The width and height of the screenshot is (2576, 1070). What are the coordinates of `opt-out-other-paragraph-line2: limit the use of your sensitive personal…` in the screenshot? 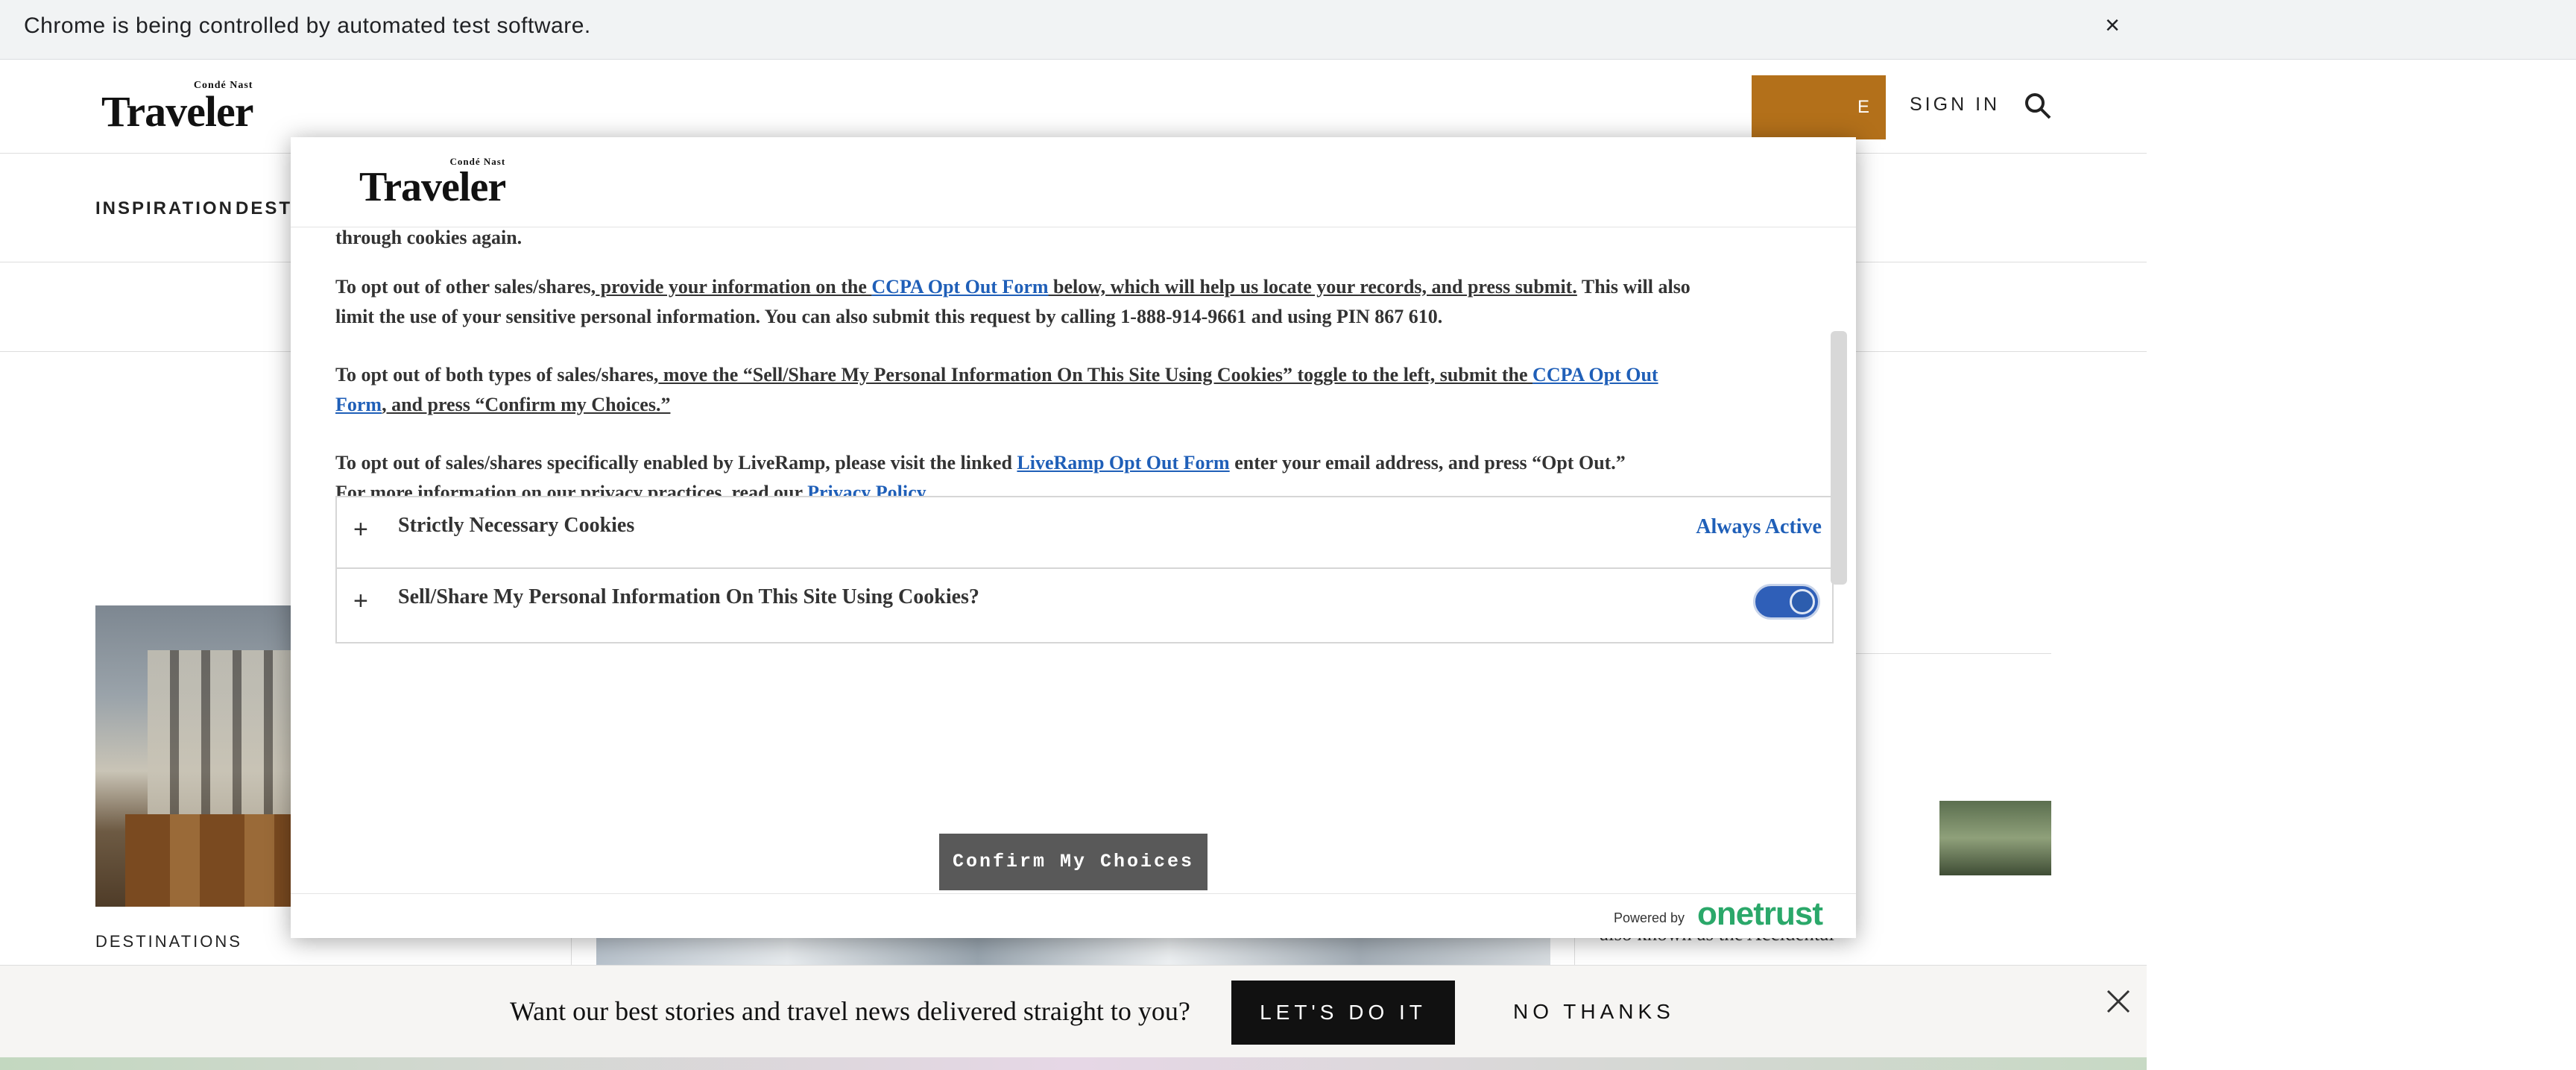 It's located at (889, 317).